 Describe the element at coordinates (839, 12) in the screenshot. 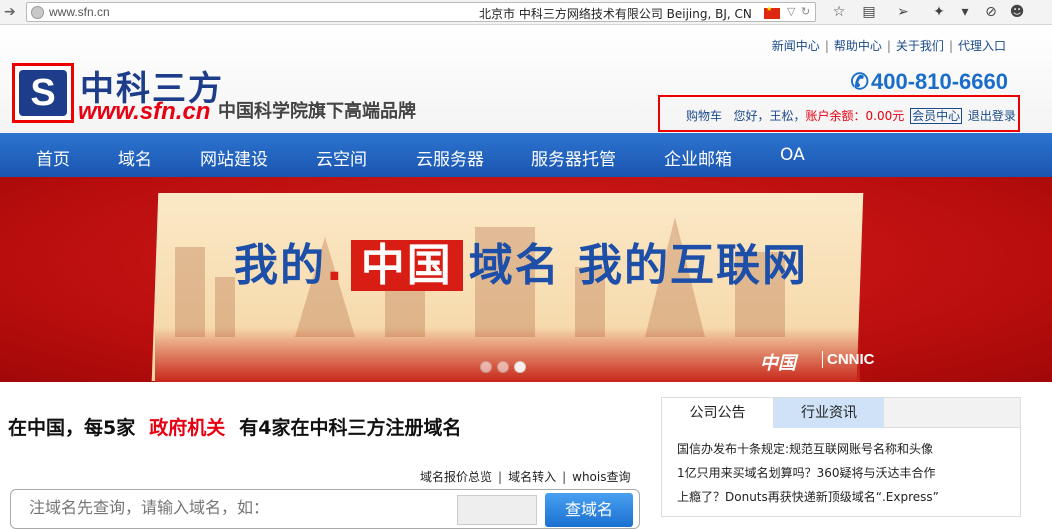

I see `bookmark-star-icon: ☆` at that location.